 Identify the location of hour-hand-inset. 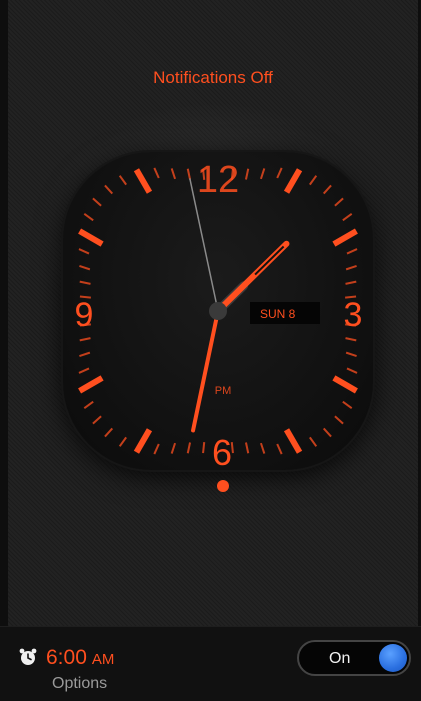
(269, 260).